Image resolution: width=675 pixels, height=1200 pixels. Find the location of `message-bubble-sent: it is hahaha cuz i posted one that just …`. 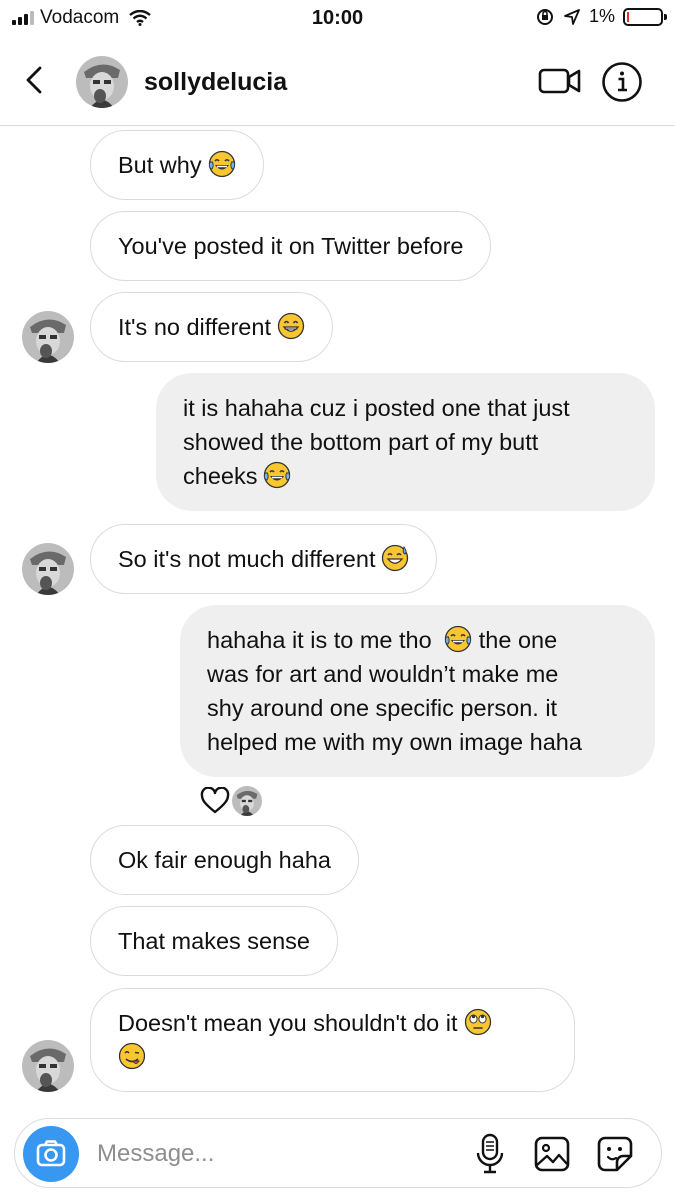

message-bubble-sent: it is hahaha cuz i posted one that just … is located at coordinates (405, 442).